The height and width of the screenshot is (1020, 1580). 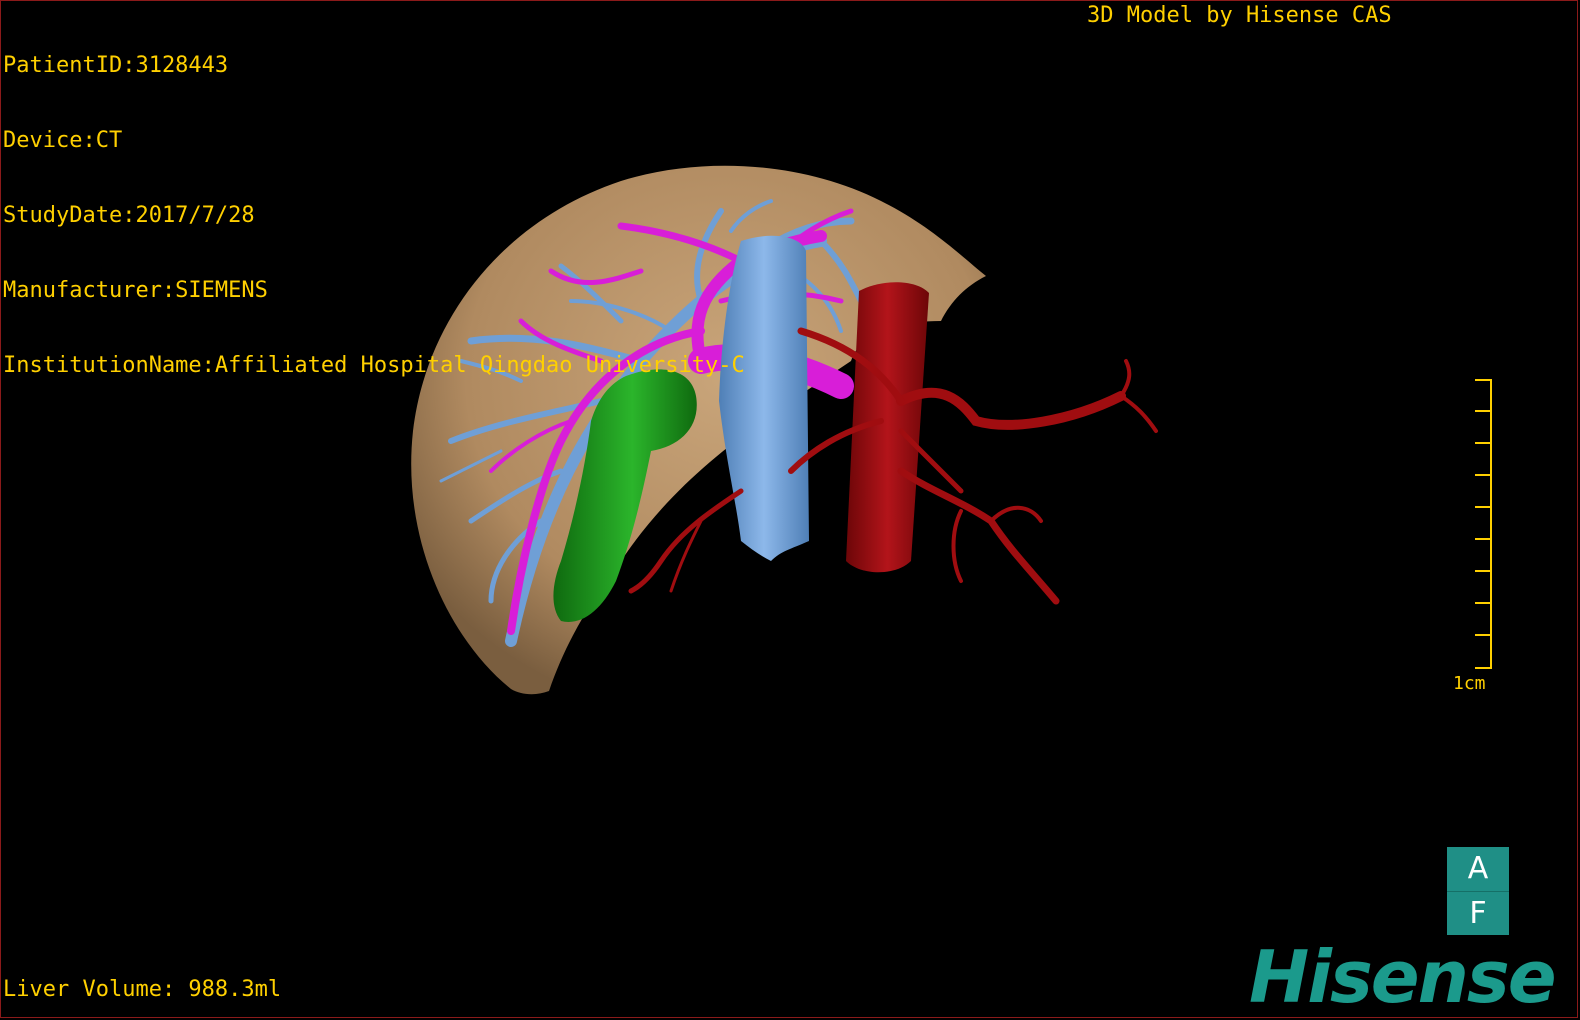 I want to click on orientation-face-foot: F, so click(x=1478, y=913).